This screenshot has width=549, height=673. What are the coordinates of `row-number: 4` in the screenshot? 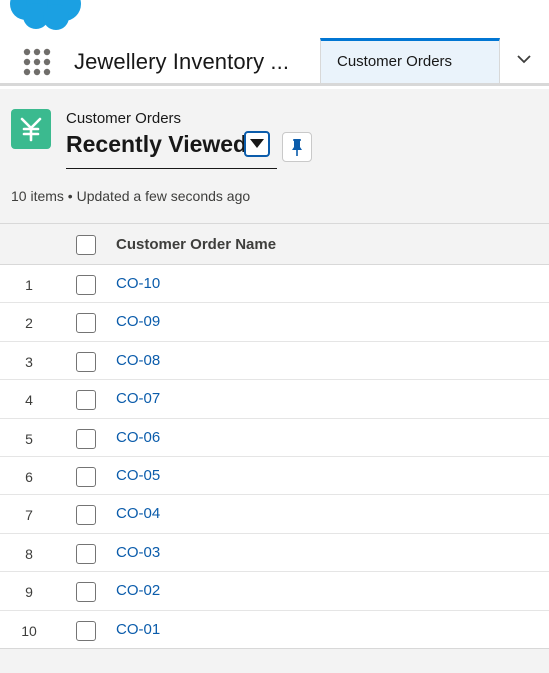 It's located at (29, 400).